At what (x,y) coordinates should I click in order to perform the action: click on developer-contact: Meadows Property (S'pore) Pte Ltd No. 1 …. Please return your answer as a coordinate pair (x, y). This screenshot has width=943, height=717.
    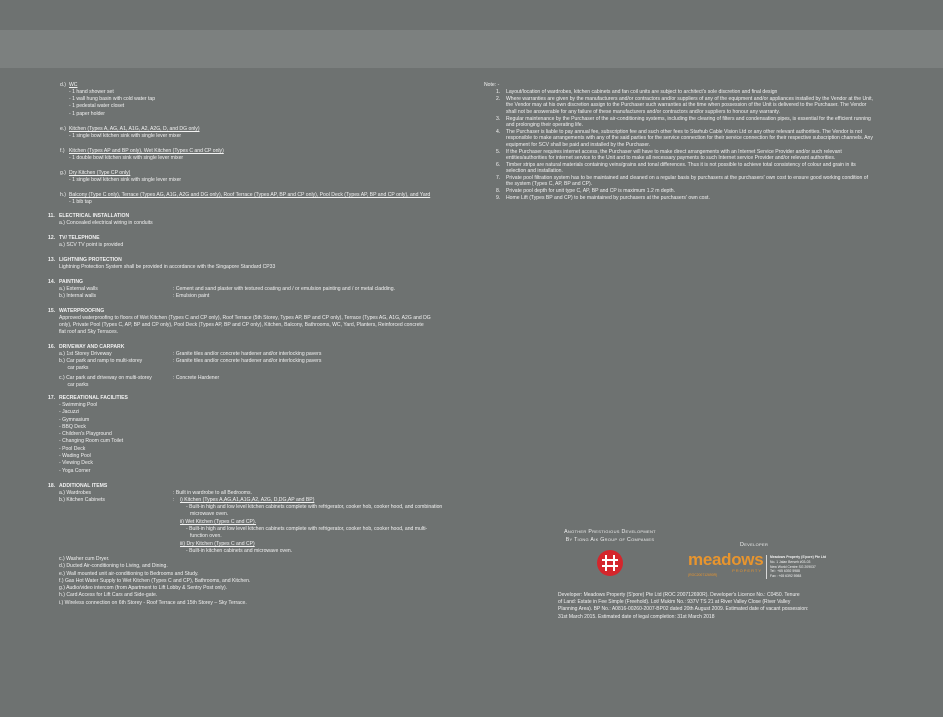
    Looking at the image, I should click on (798, 567).